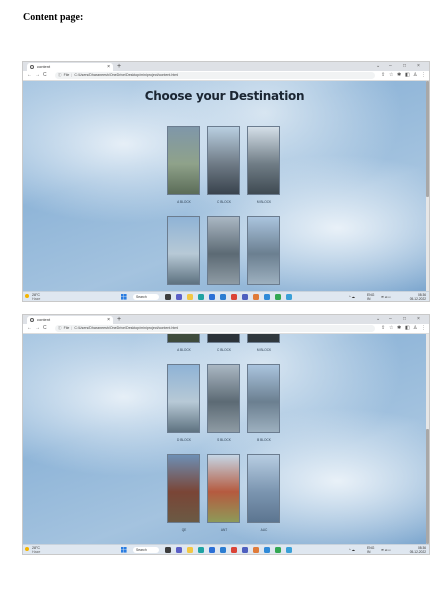 This screenshot has width=443, height=612. What do you see at coordinates (378, 319) in the screenshot?
I see `tab-search-button: ⌄` at bounding box center [378, 319].